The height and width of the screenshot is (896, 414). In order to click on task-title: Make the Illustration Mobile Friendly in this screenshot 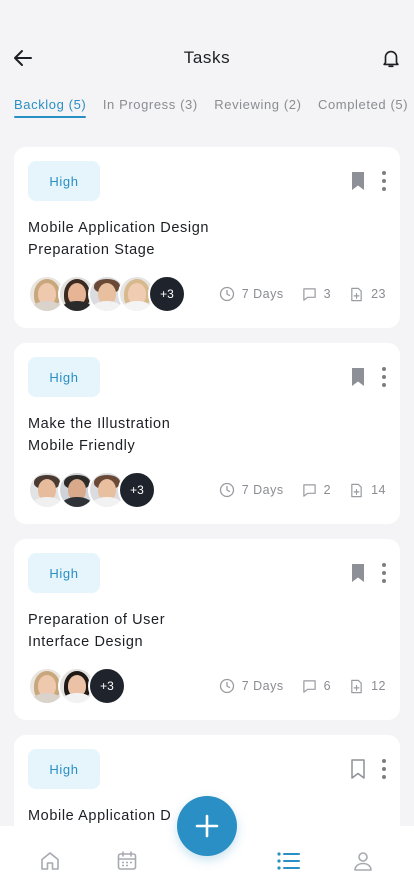, I will do `click(99, 435)`.